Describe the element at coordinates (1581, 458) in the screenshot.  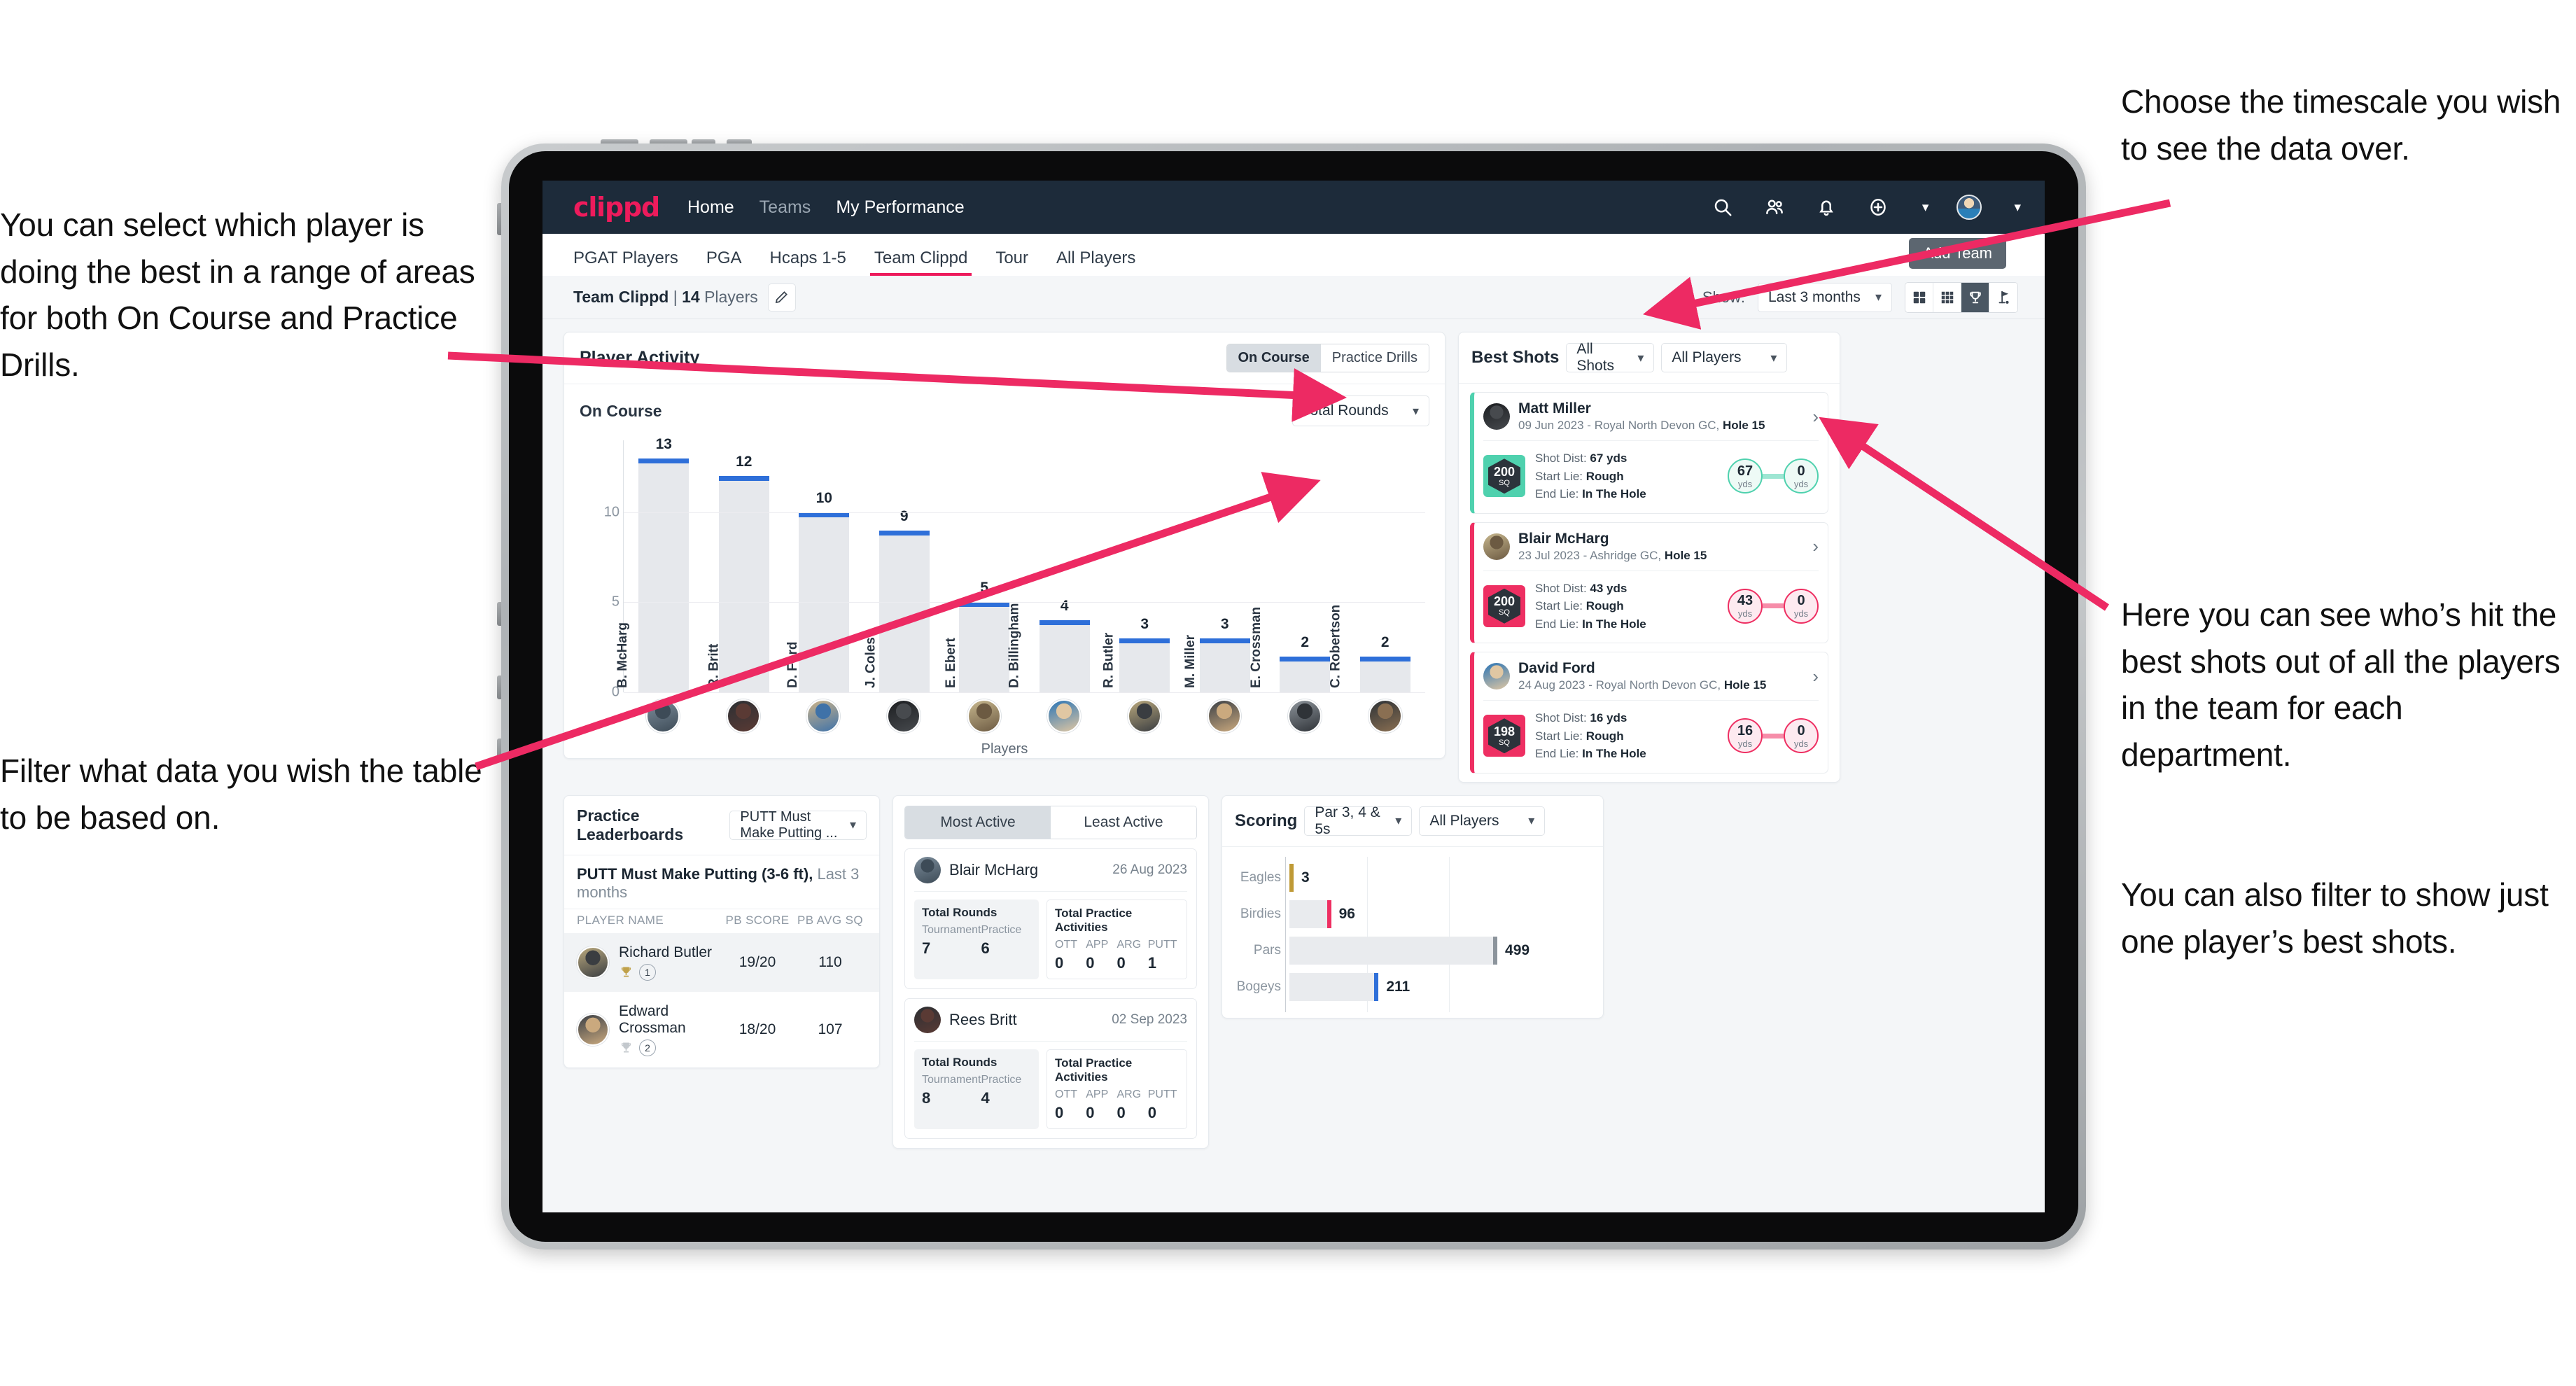
I see `shot-distance-line: Shot Dist: 67 yds` at that location.